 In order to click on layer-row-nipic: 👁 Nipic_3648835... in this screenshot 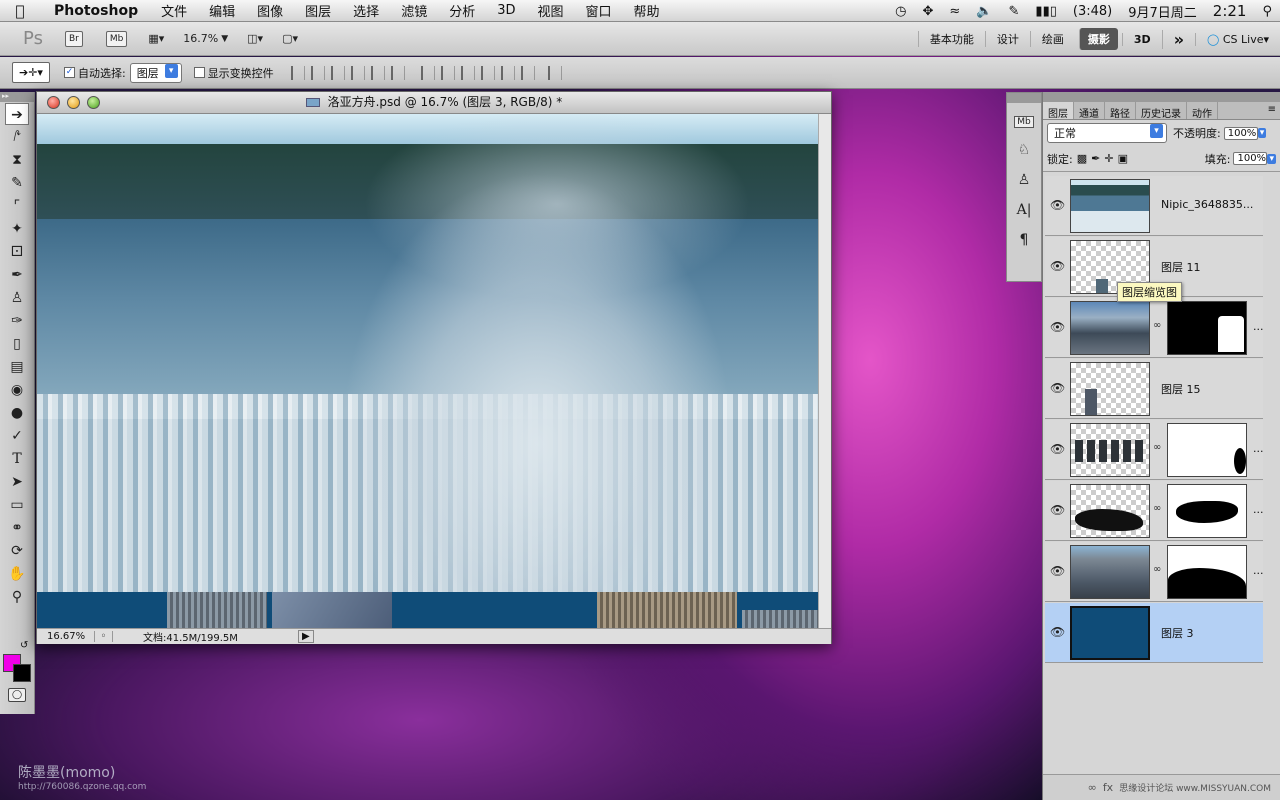, I will do `click(1154, 206)`.